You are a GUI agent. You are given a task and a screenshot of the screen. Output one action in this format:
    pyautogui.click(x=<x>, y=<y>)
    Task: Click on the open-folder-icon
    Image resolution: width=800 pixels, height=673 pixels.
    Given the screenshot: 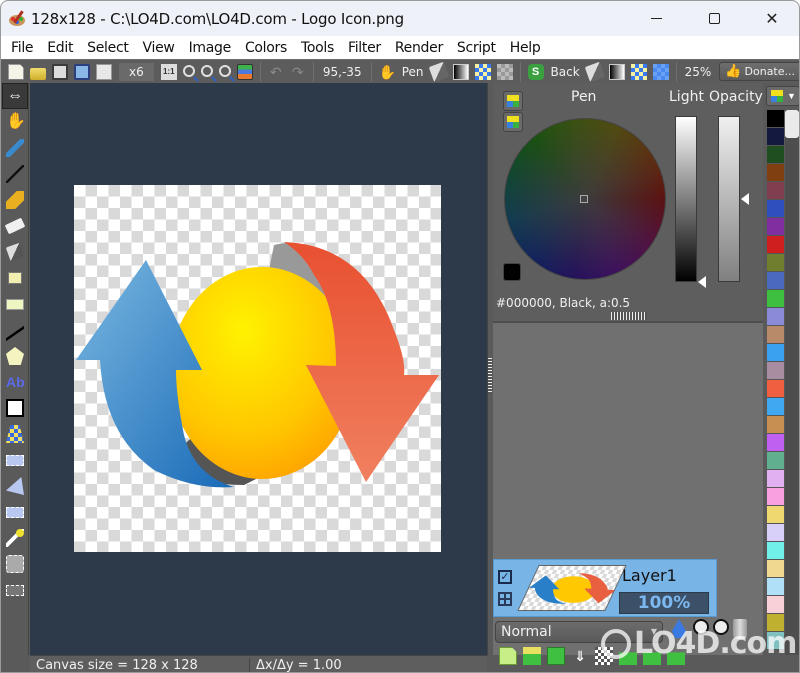 What is the action you would take?
    pyautogui.click(x=38, y=73)
    